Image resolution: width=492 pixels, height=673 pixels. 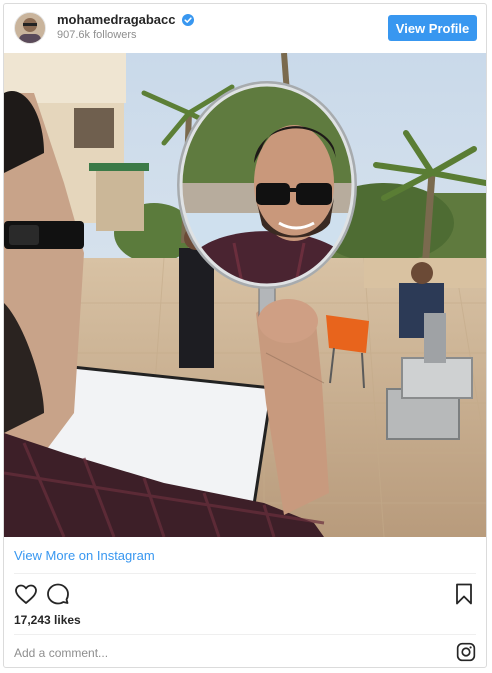 I want to click on username-text: mohamedragabacc, so click(x=116, y=19).